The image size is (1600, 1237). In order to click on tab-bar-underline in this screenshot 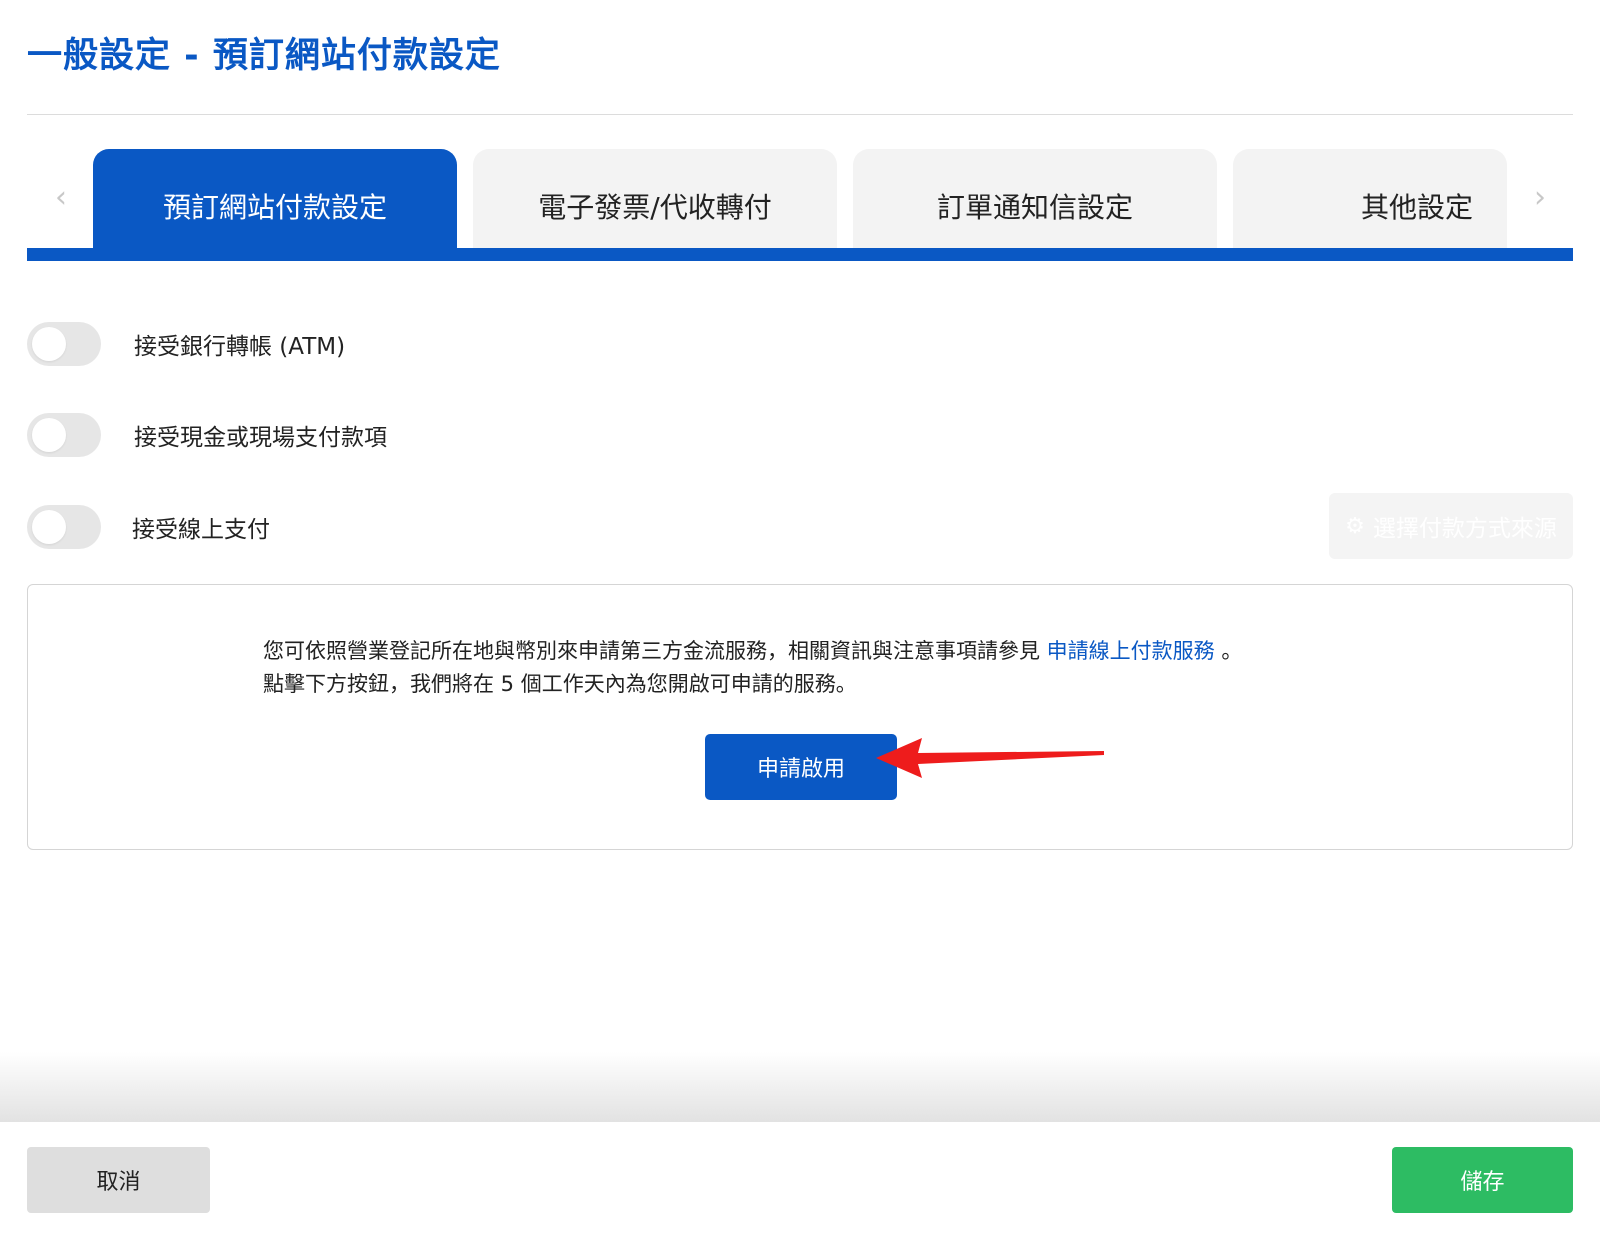, I will do `click(800, 254)`.